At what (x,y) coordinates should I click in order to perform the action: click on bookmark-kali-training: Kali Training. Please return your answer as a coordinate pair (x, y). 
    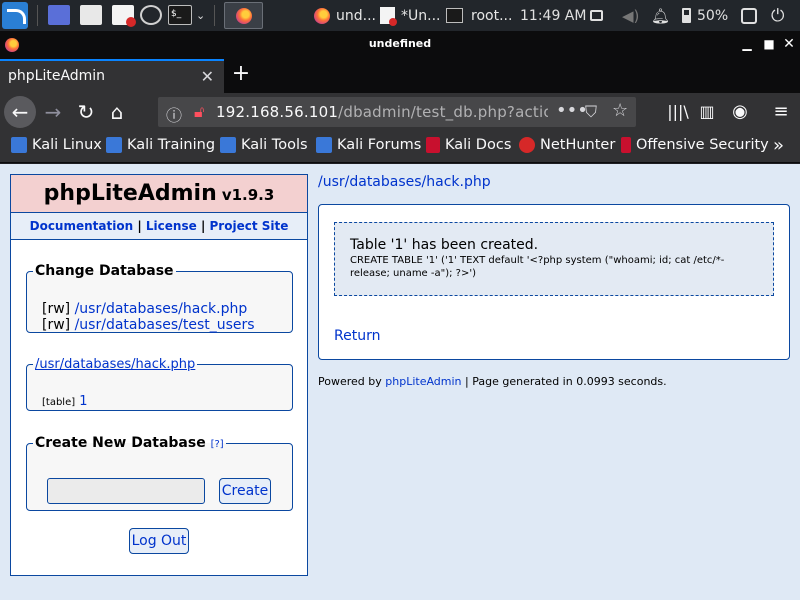
    Looking at the image, I should click on (160, 145).